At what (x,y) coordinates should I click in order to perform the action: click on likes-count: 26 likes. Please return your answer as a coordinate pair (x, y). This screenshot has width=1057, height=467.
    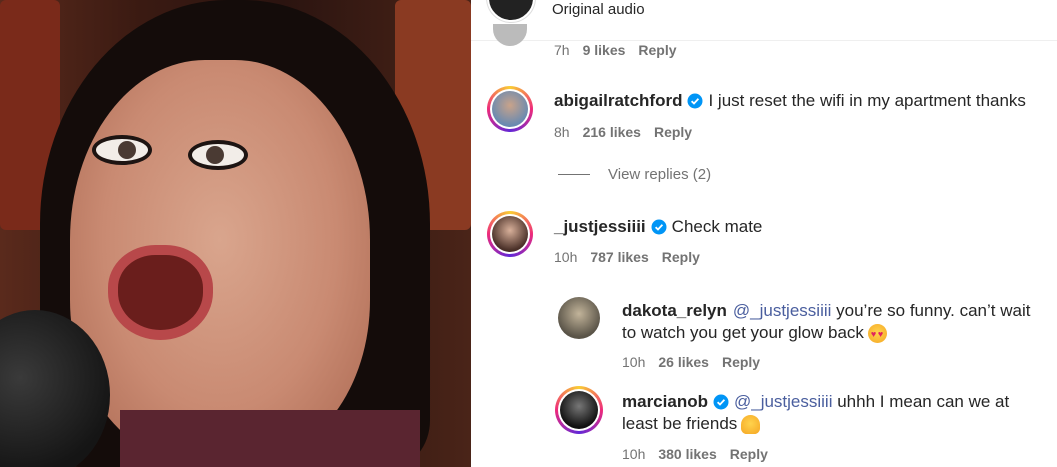
    Looking at the image, I should click on (683, 362).